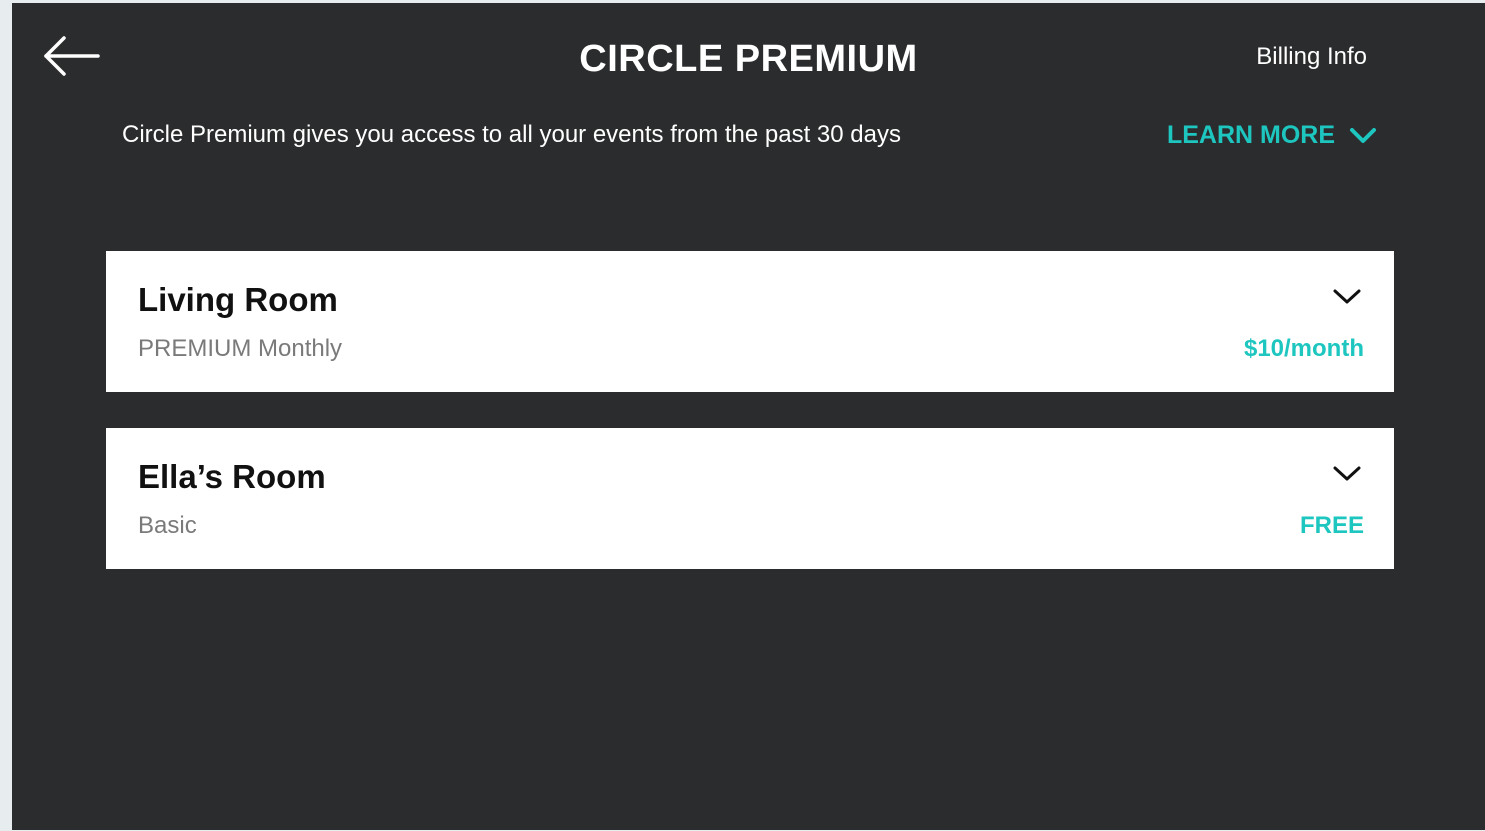 The height and width of the screenshot is (831, 1485). Describe the element at coordinates (1311, 57) in the screenshot. I see `billing-info-link: Billing Info` at that location.